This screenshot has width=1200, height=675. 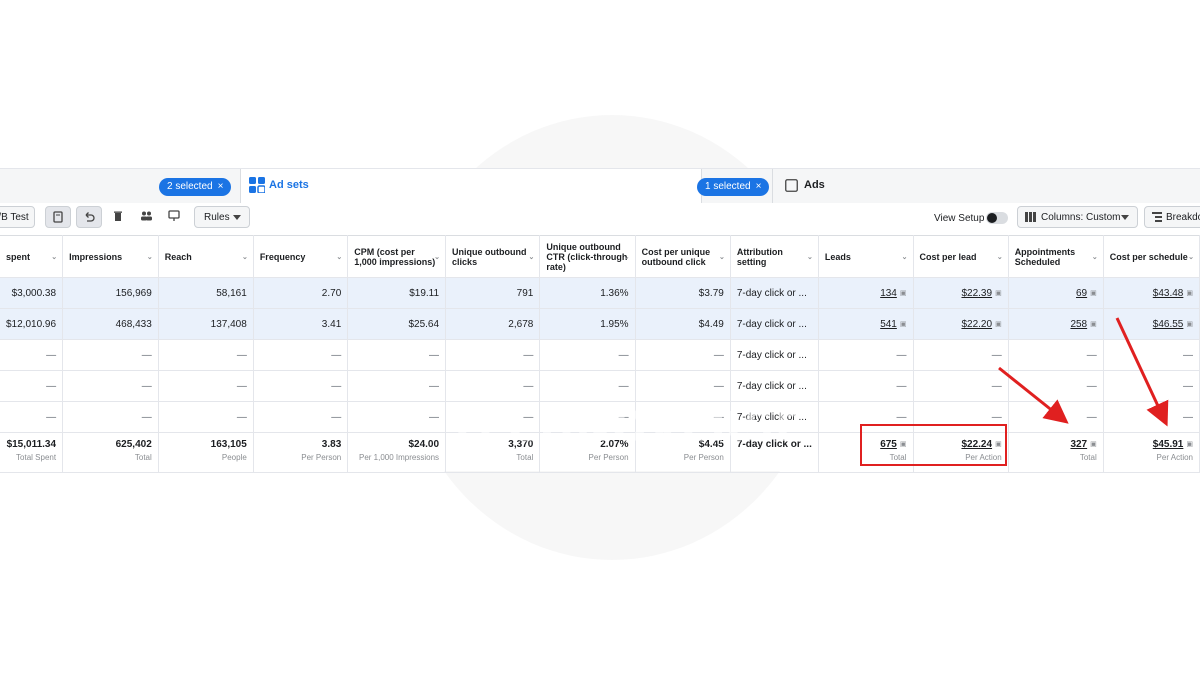 I want to click on annotation-arrows, so click(x=1083, y=372).